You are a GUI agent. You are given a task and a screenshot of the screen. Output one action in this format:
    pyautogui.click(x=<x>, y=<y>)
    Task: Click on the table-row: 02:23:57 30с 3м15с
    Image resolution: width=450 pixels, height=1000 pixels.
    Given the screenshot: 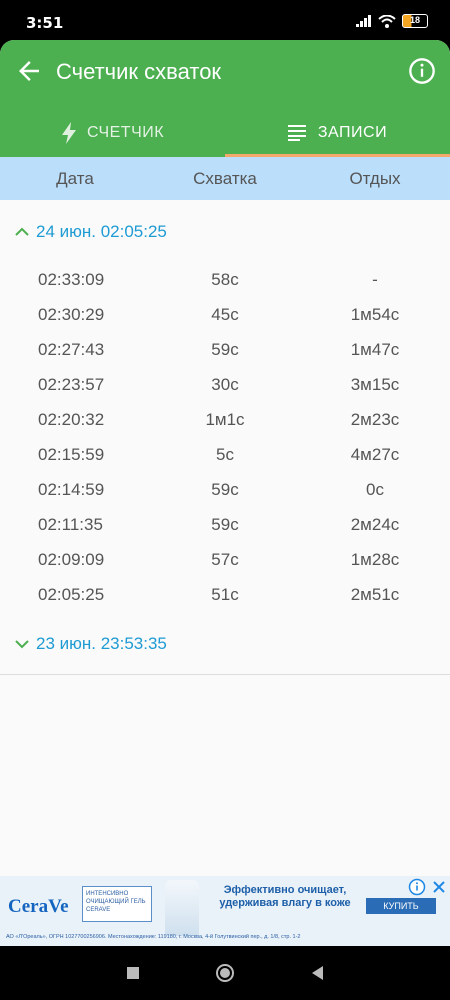 What is the action you would take?
    pyautogui.click(x=225, y=384)
    